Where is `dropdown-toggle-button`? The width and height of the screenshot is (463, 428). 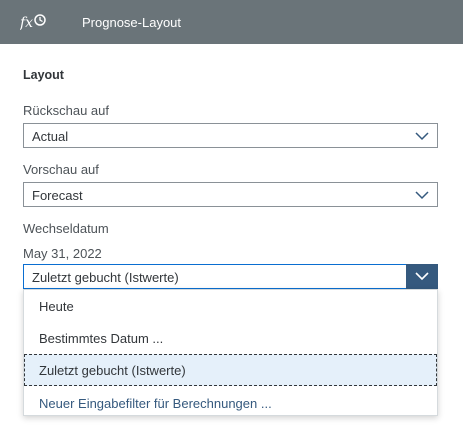 dropdown-toggle-button is located at coordinates (422, 276).